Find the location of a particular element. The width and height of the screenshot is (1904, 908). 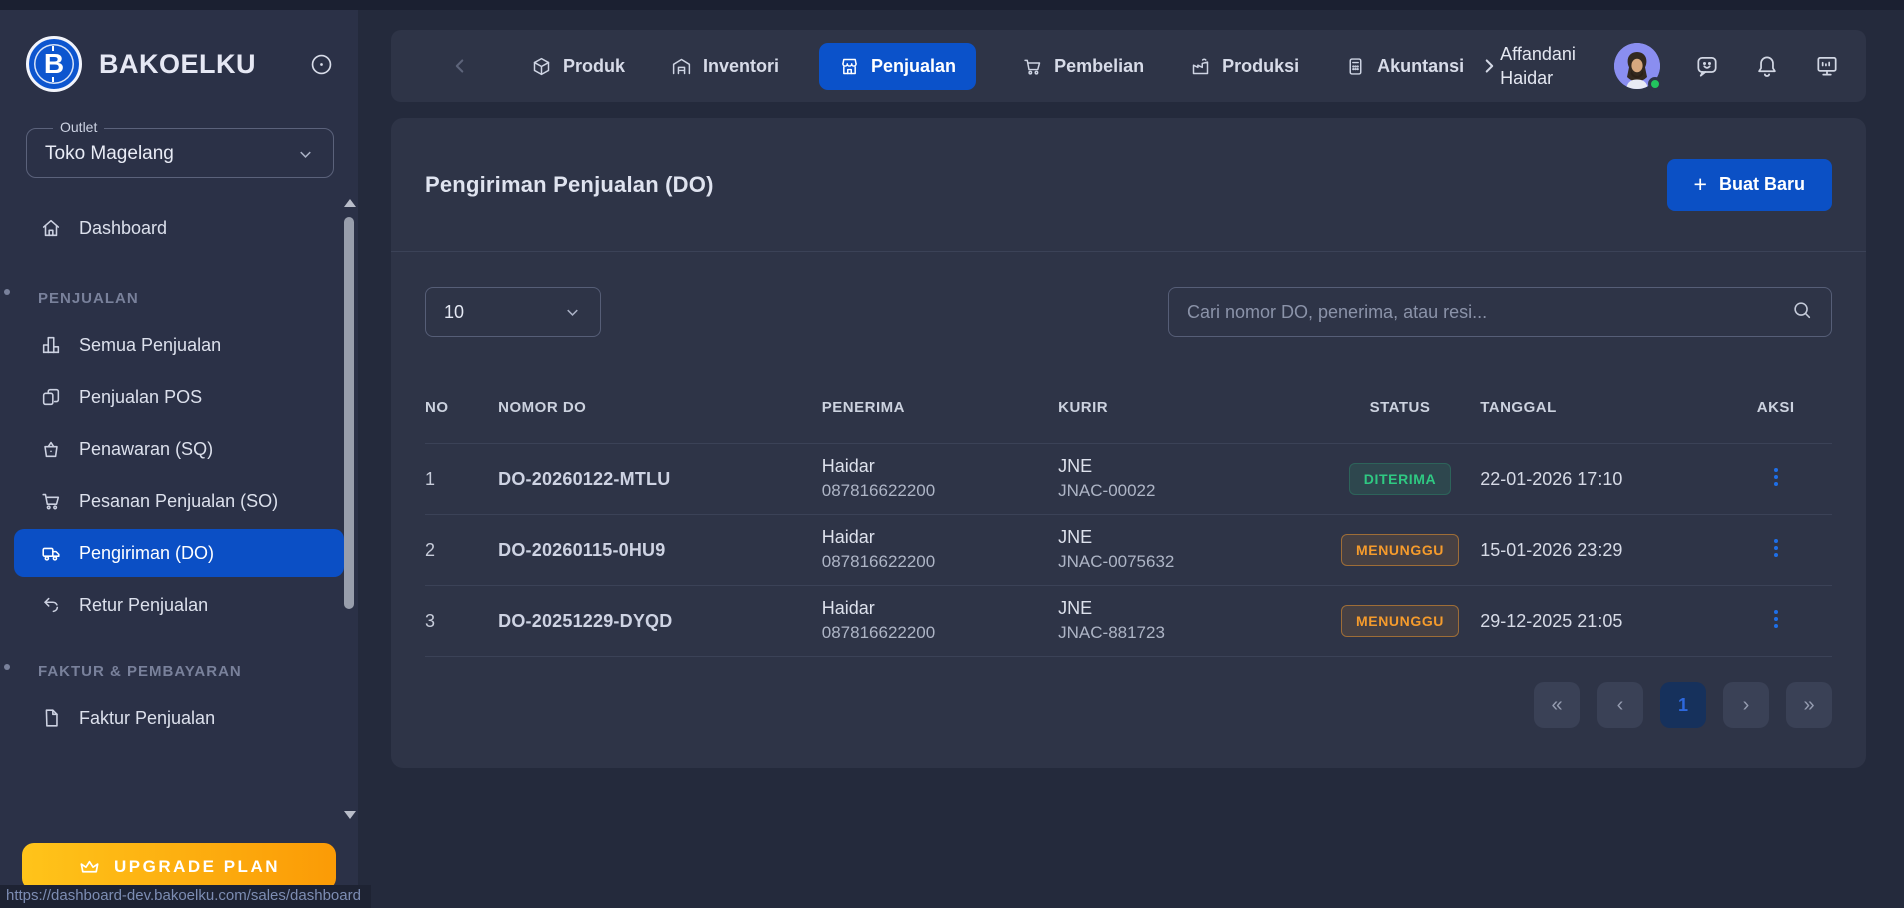

section-label: PENJUALAN is located at coordinates (88, 298).